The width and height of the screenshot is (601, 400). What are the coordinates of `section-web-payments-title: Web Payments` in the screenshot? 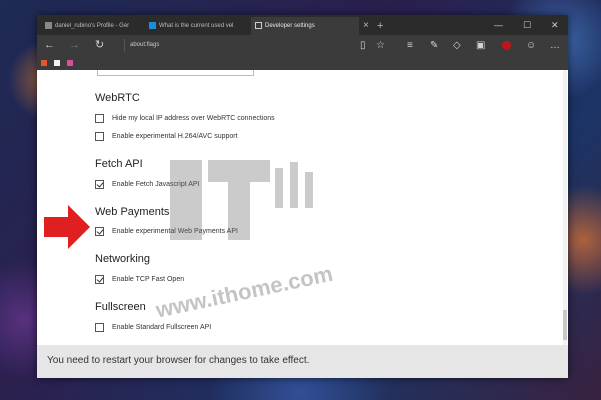 It's located at (132, 212).